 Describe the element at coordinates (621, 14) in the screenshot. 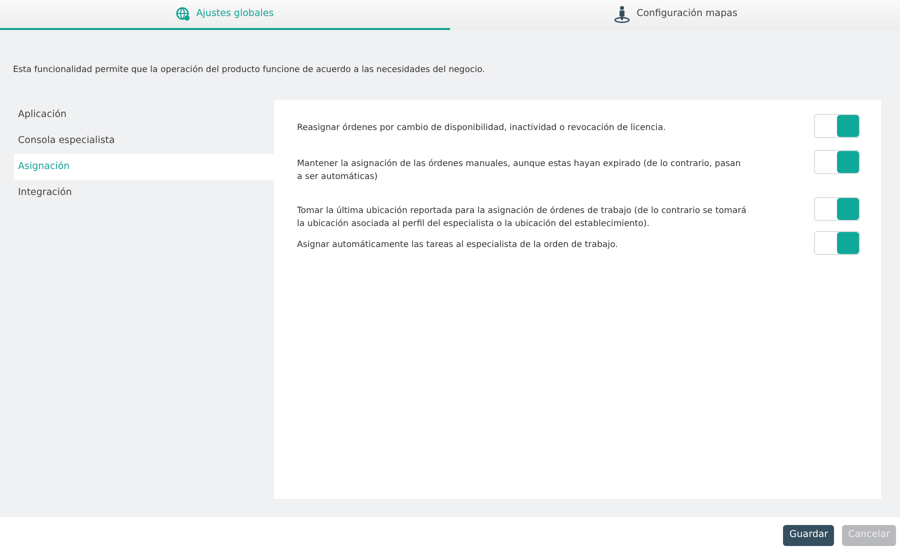

I see `person-pin-icon` at that location.